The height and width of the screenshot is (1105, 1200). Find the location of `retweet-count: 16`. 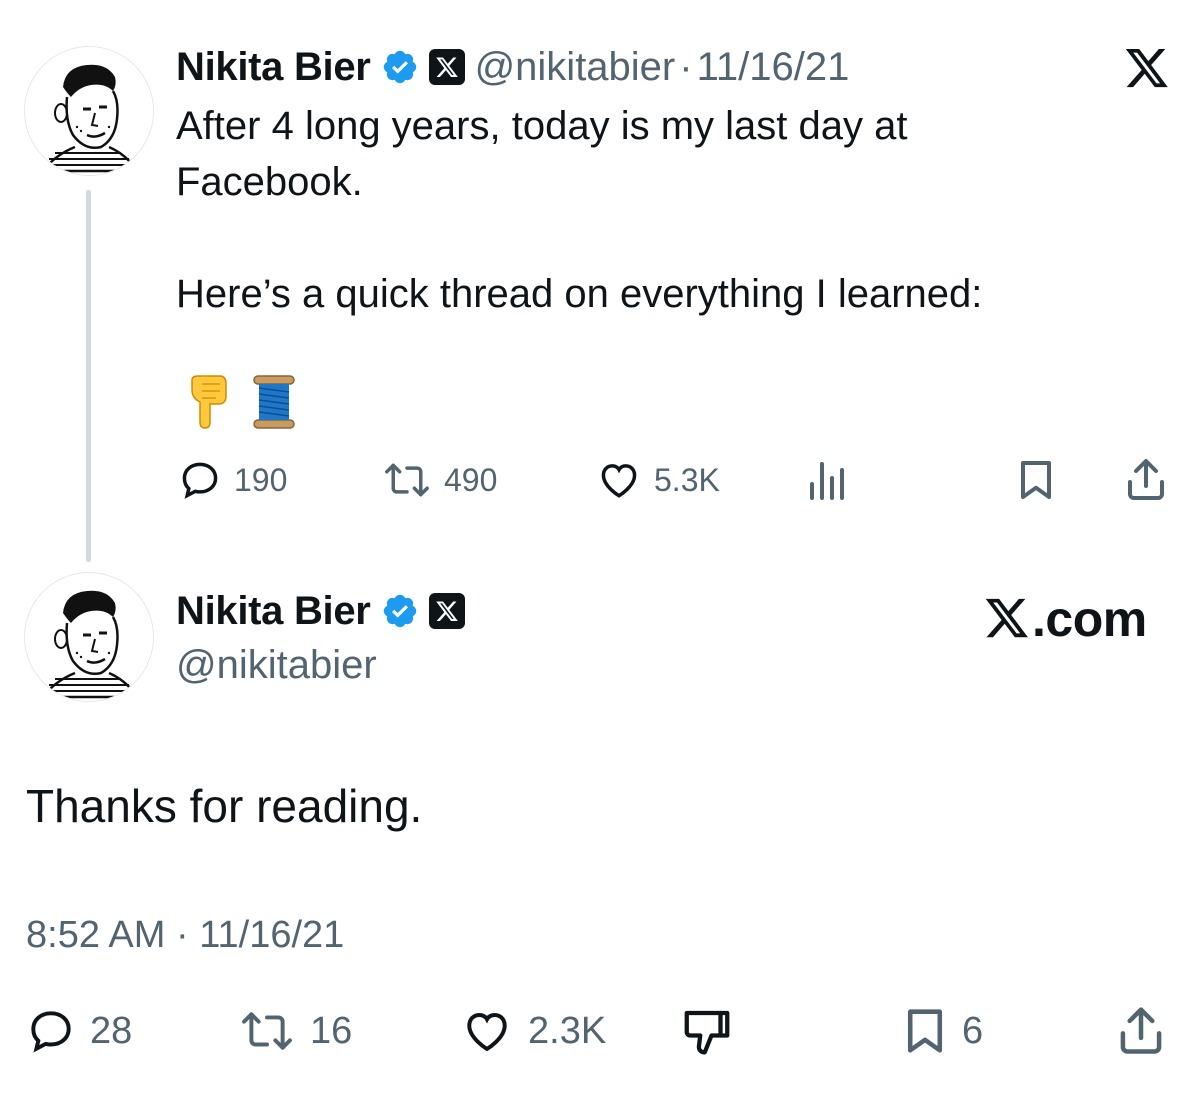

retweet-count: 16 is located at coordinates (331, 1030).